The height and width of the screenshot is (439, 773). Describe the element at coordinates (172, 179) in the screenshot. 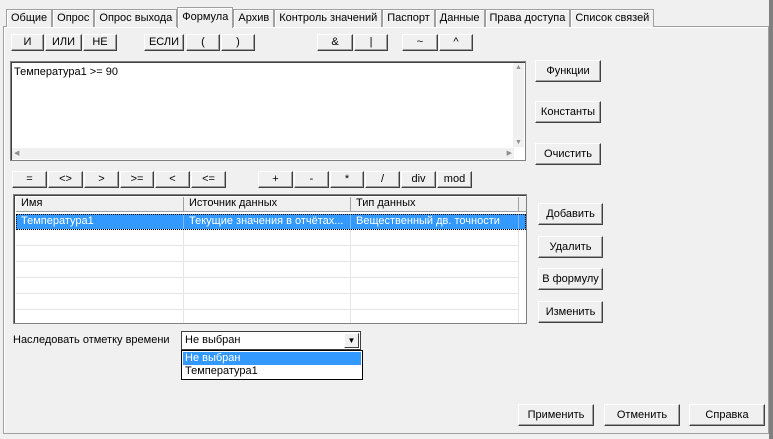

I see `lt-button: <` at that location.